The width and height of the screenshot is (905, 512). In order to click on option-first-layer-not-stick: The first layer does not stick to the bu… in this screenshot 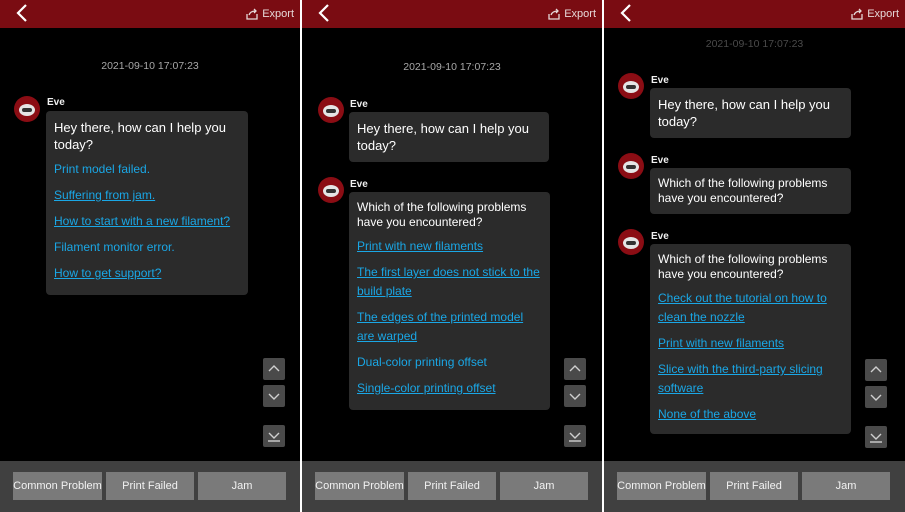, I will do `click(449, 282)`.